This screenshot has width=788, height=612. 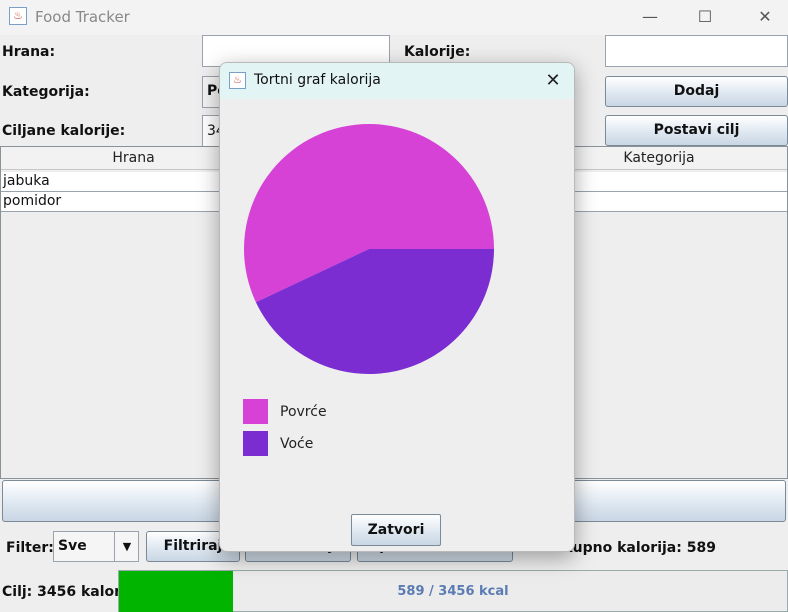 I want to click on postavi-cilj-button: Postavi cilj, so click(x=696, y=130).